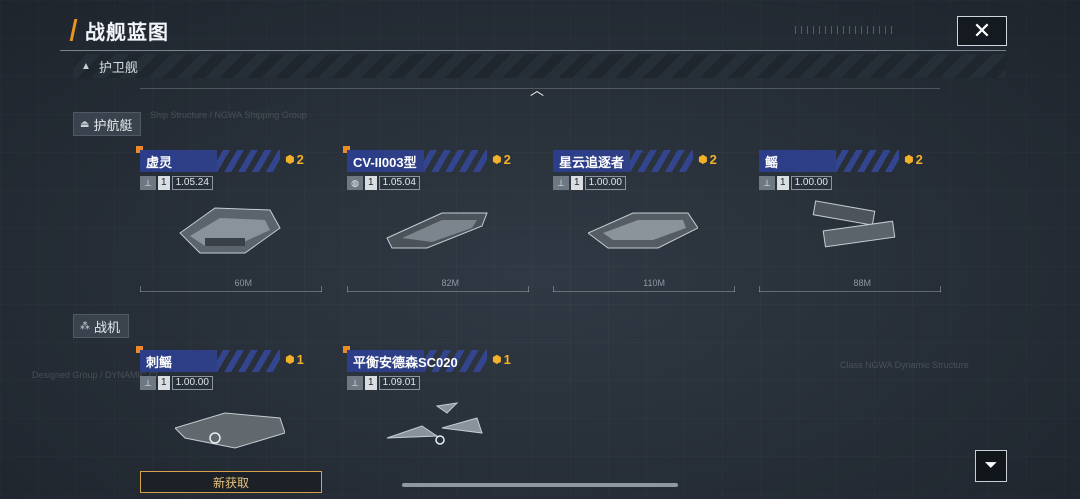 The image size is (1080, 499). Describe the element at coordinates (772, 162) in the screenshot. I see `ship-name: 鳐` at that location.